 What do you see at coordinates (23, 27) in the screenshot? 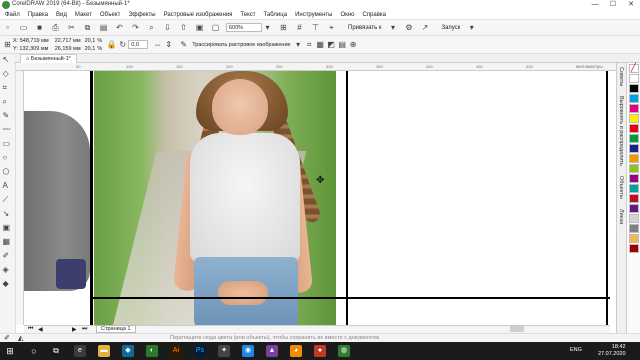
I see `open-icon: ▭` at bounding box center [23, 27].